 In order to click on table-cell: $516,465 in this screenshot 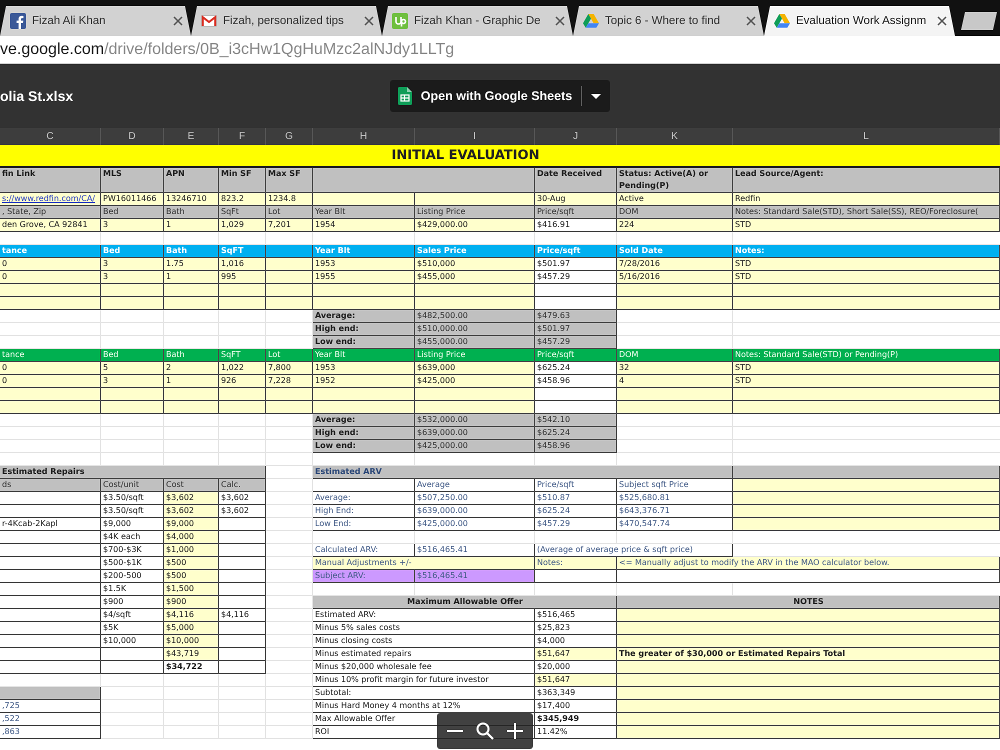, I will do `click(576, 615)`.